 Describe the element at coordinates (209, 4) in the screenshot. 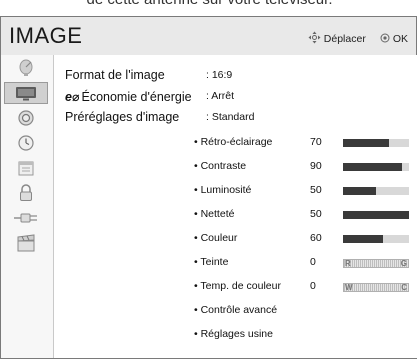

I see `top-caption: de cette antenne sur votre téléviseur.` at that location.